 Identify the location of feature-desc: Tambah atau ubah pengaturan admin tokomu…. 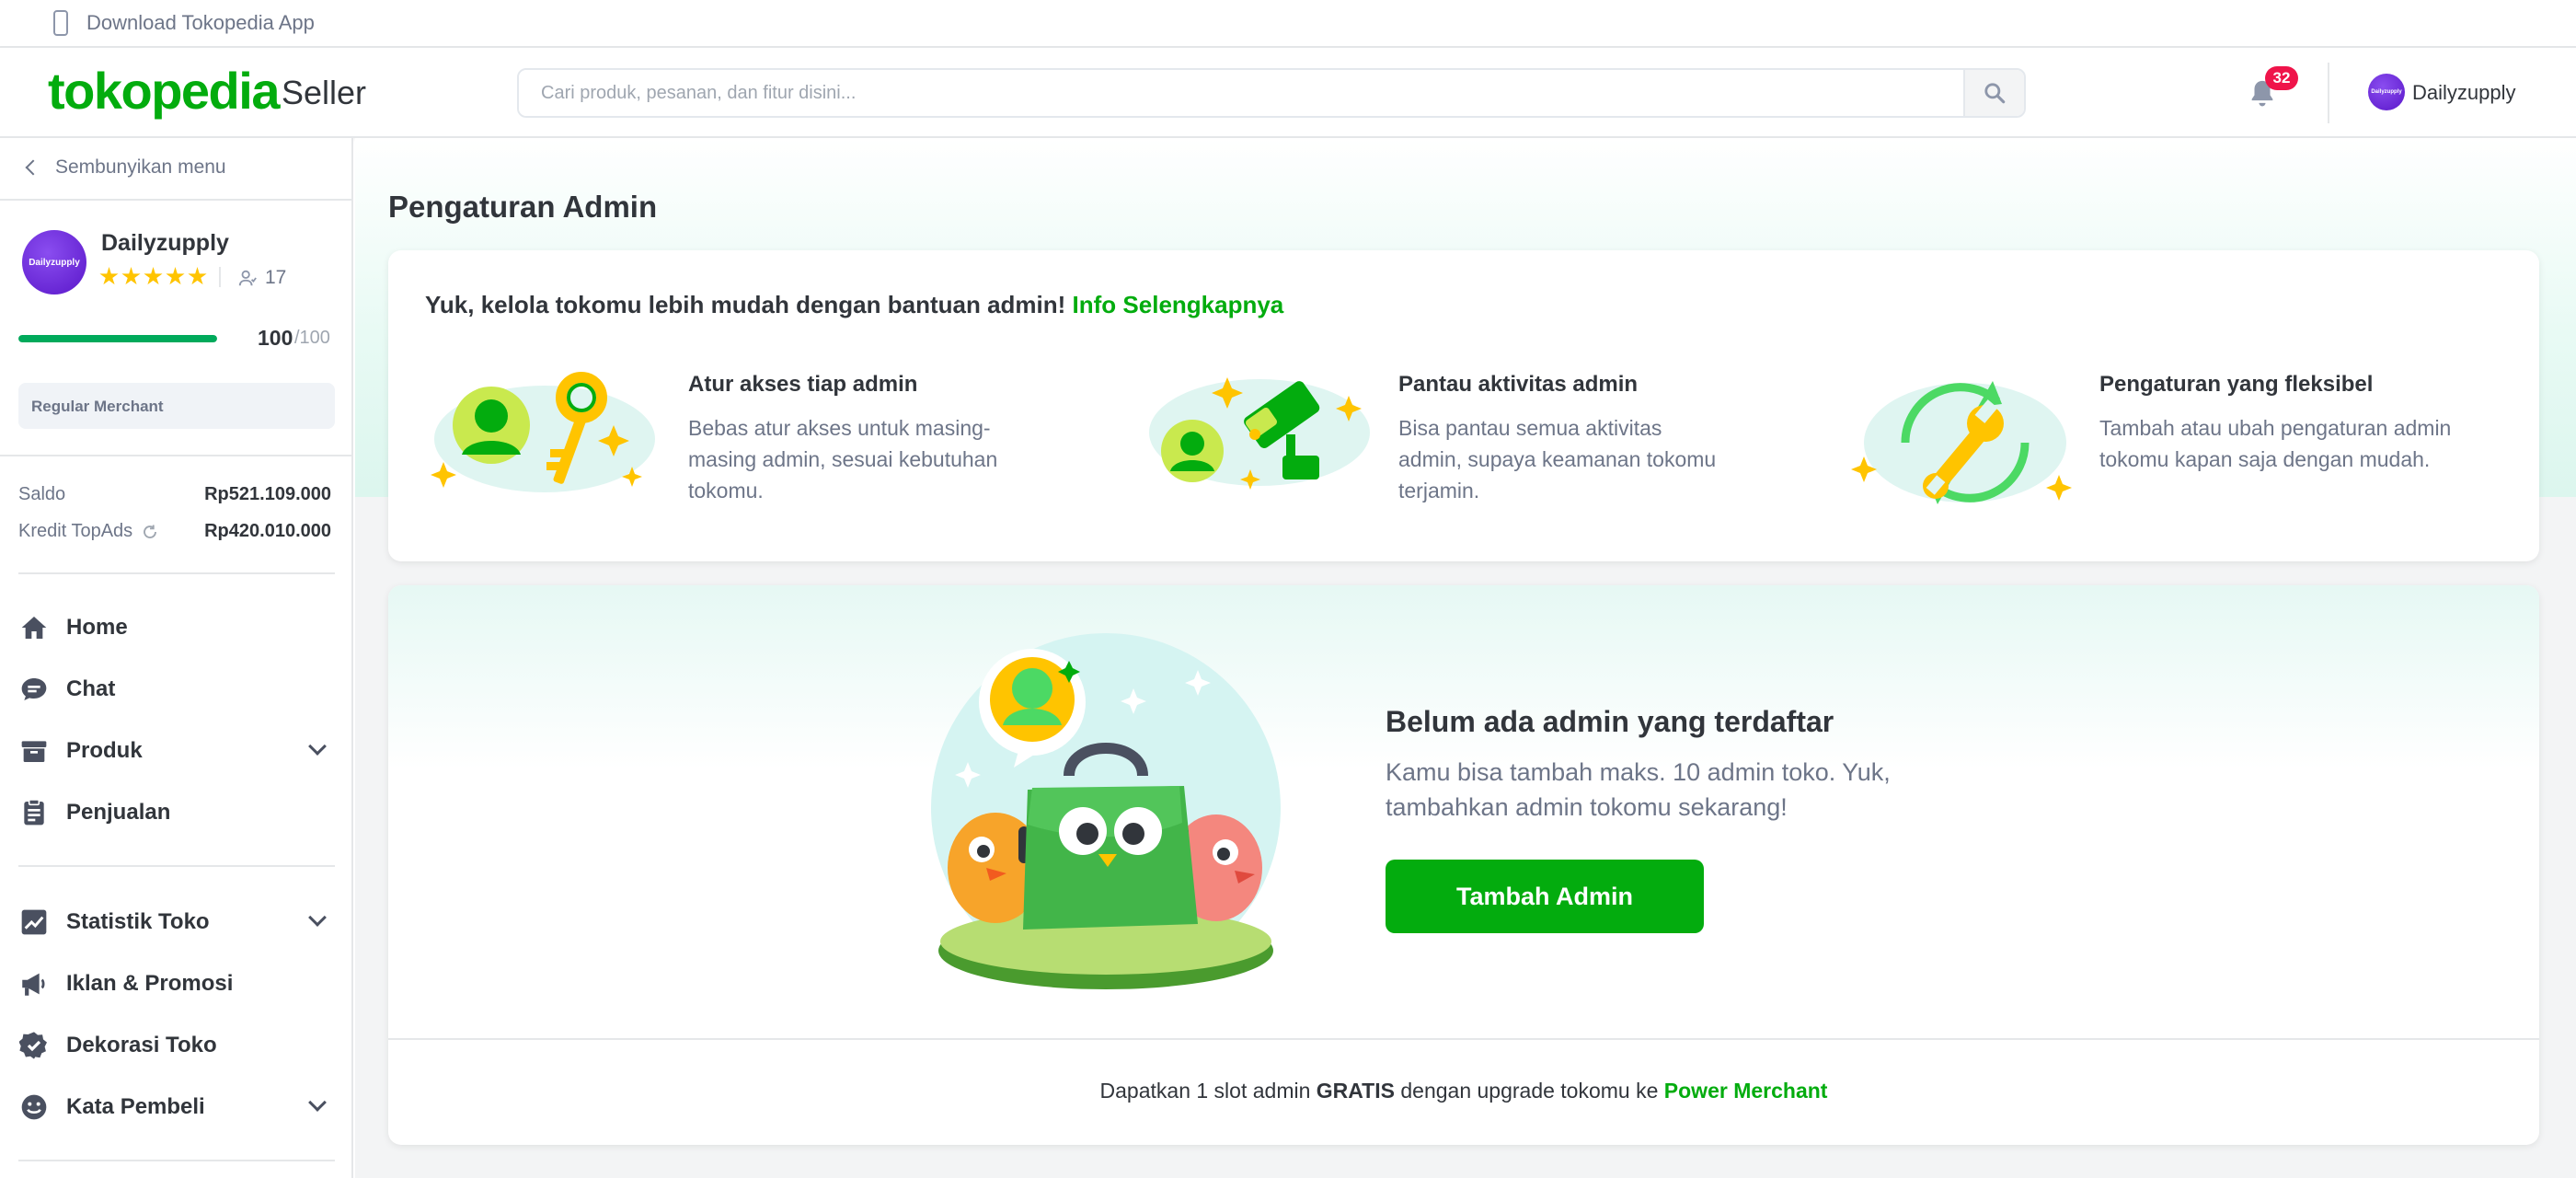
(2275, 443).